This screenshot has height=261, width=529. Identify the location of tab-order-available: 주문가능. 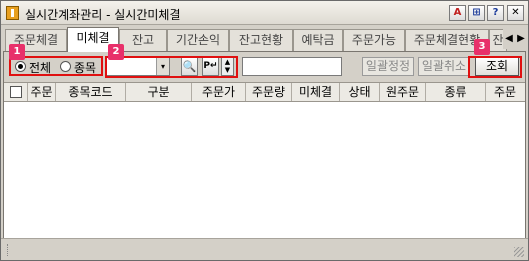
(374, 40).